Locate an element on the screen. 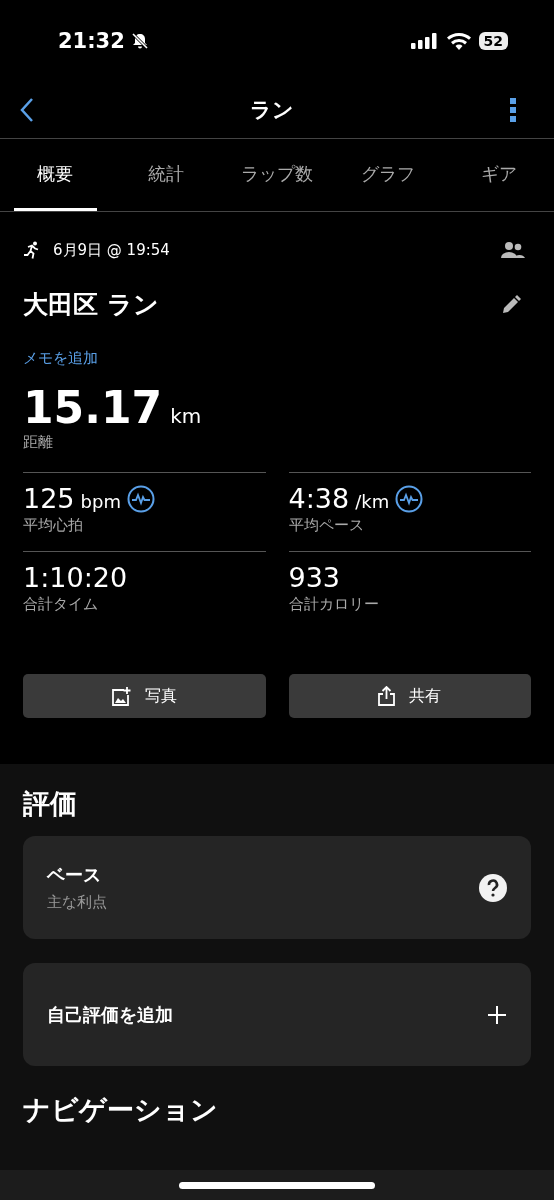  stat-label: 合計カロリー is located at coordinates (334, 604).